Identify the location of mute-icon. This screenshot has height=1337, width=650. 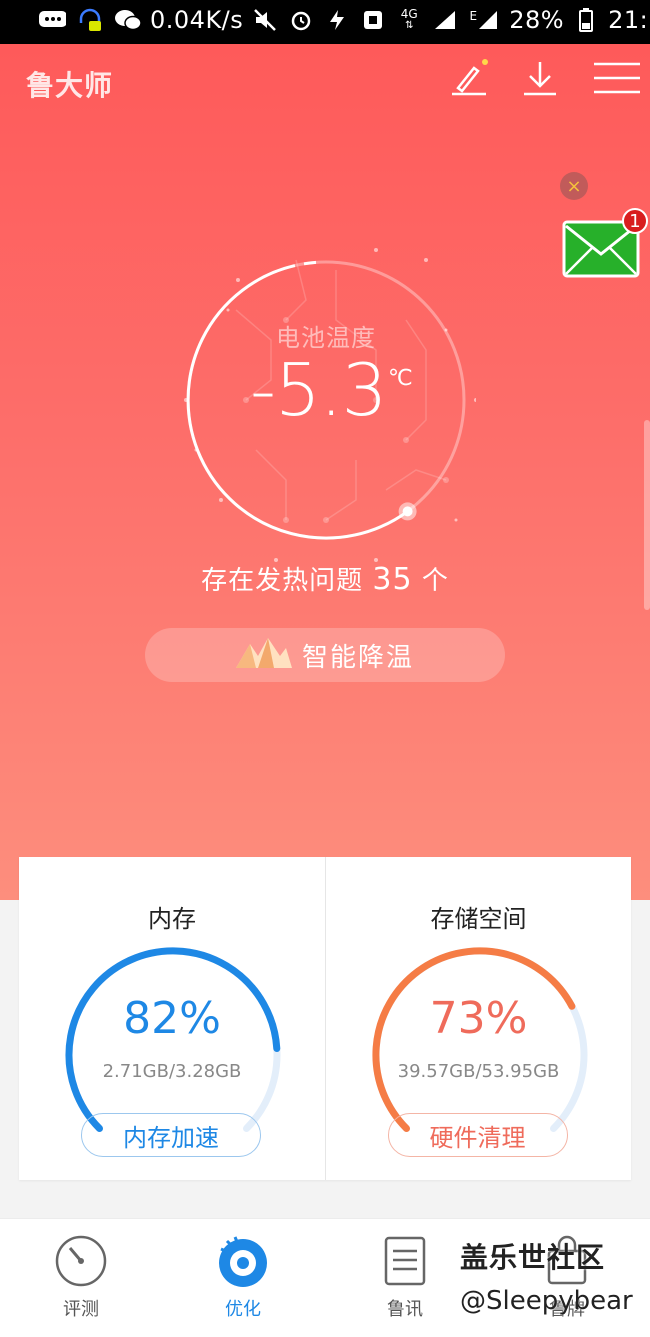
(265, 20).